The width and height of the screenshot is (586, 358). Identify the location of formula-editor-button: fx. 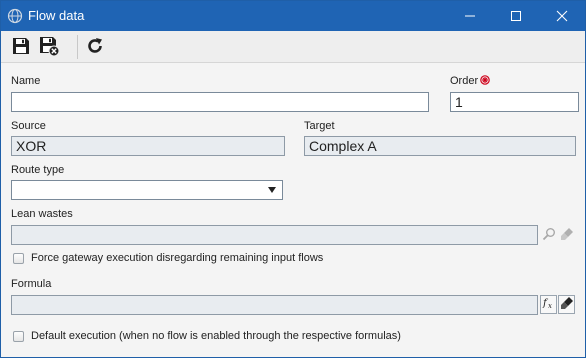
(548, 304).